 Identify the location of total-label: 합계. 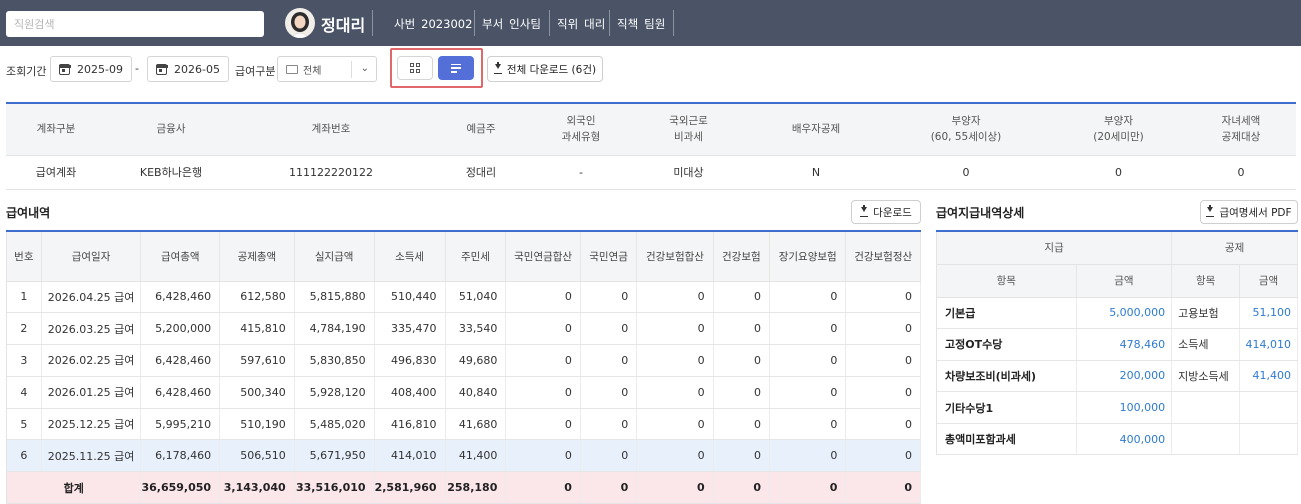
(74, 487).